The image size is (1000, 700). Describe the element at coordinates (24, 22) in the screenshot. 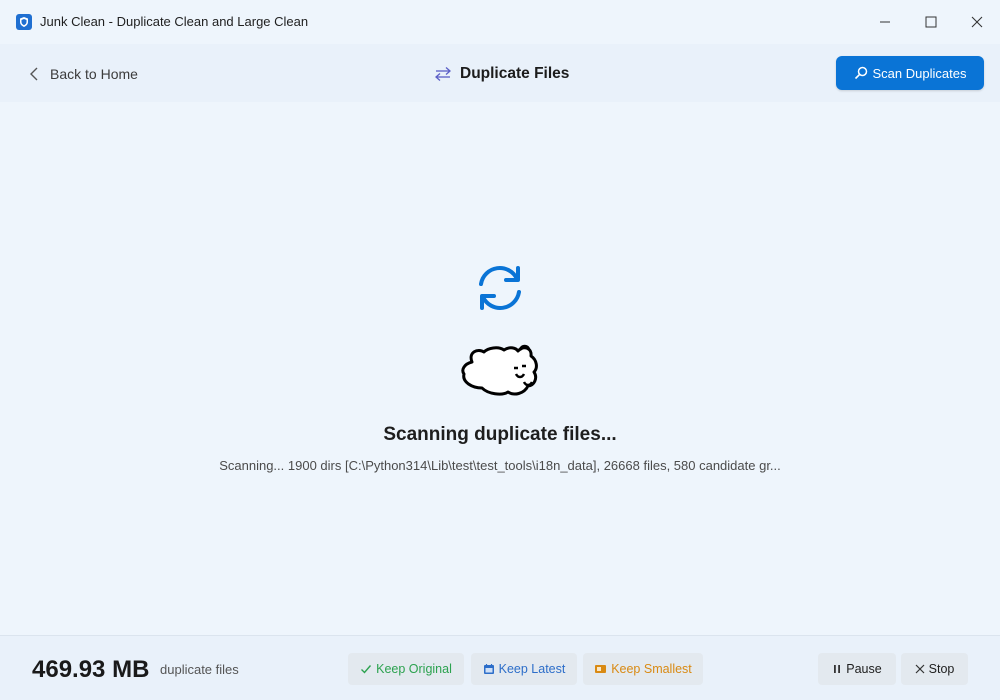

I see `shield-app-icon` at that location.